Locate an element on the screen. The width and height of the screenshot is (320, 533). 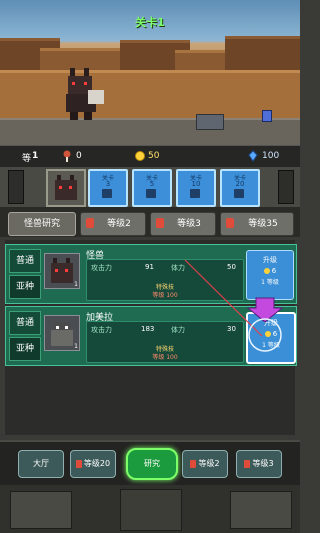
nav-level-20-button: 等级20 is located at coordinates (93, 464).